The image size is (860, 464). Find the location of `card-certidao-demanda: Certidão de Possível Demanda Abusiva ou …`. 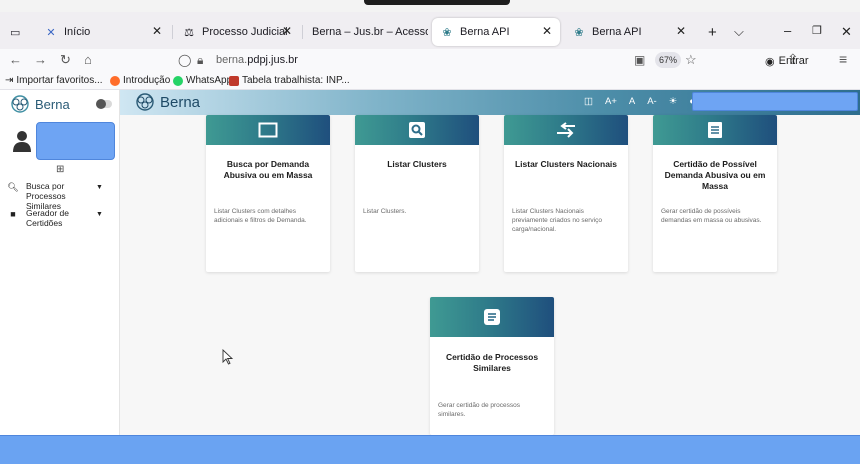

card-certidao-demanda: Certidão de Possível Demanda Abusiva ou … is located at coordinates (715, 193).